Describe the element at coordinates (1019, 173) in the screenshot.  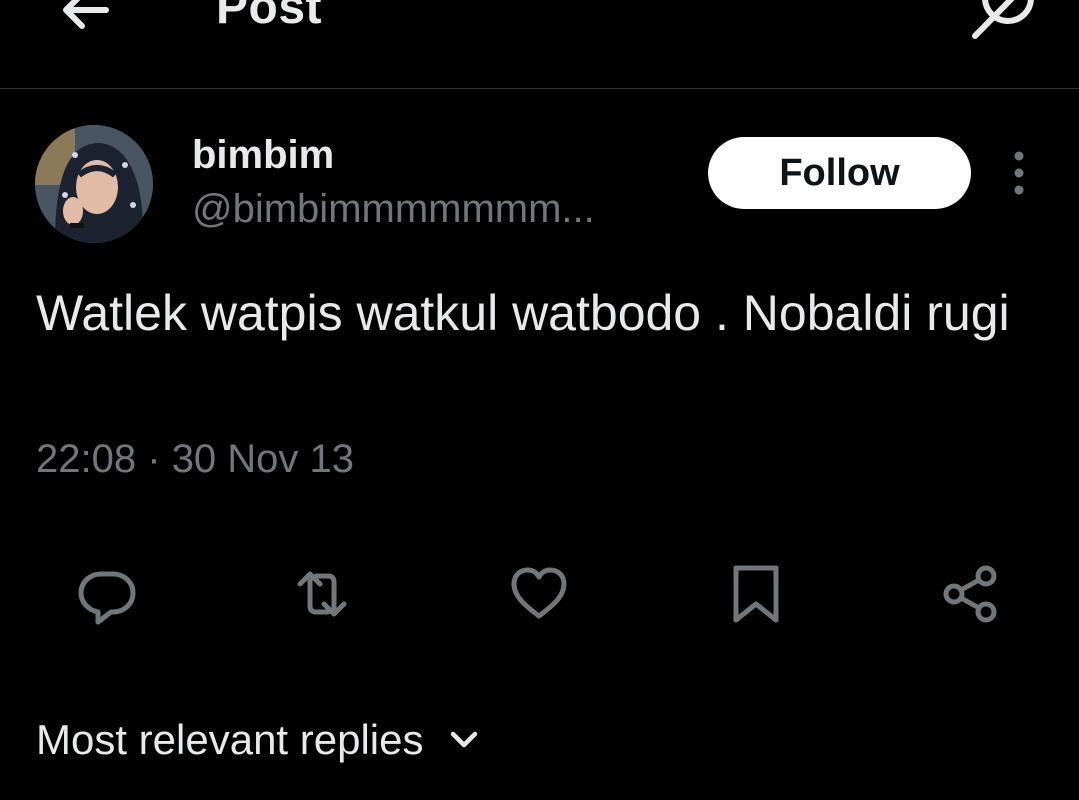
I see `more-options-icon` at that location.